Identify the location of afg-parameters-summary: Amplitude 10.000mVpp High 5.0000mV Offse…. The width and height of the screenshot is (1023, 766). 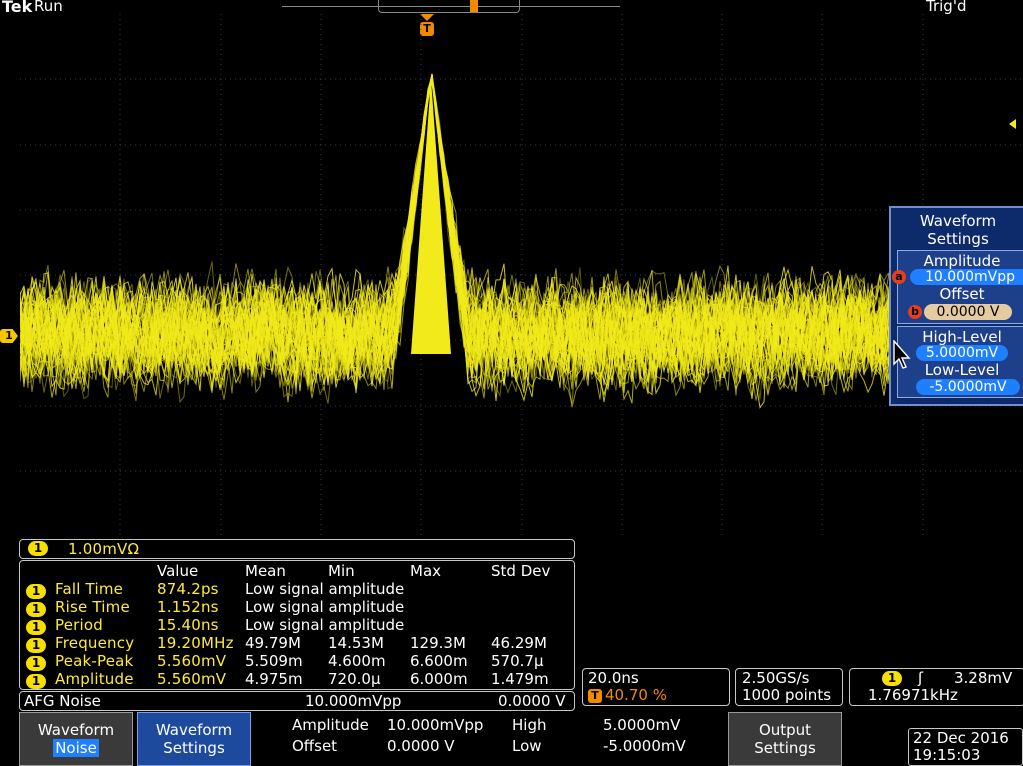
(500, 736).